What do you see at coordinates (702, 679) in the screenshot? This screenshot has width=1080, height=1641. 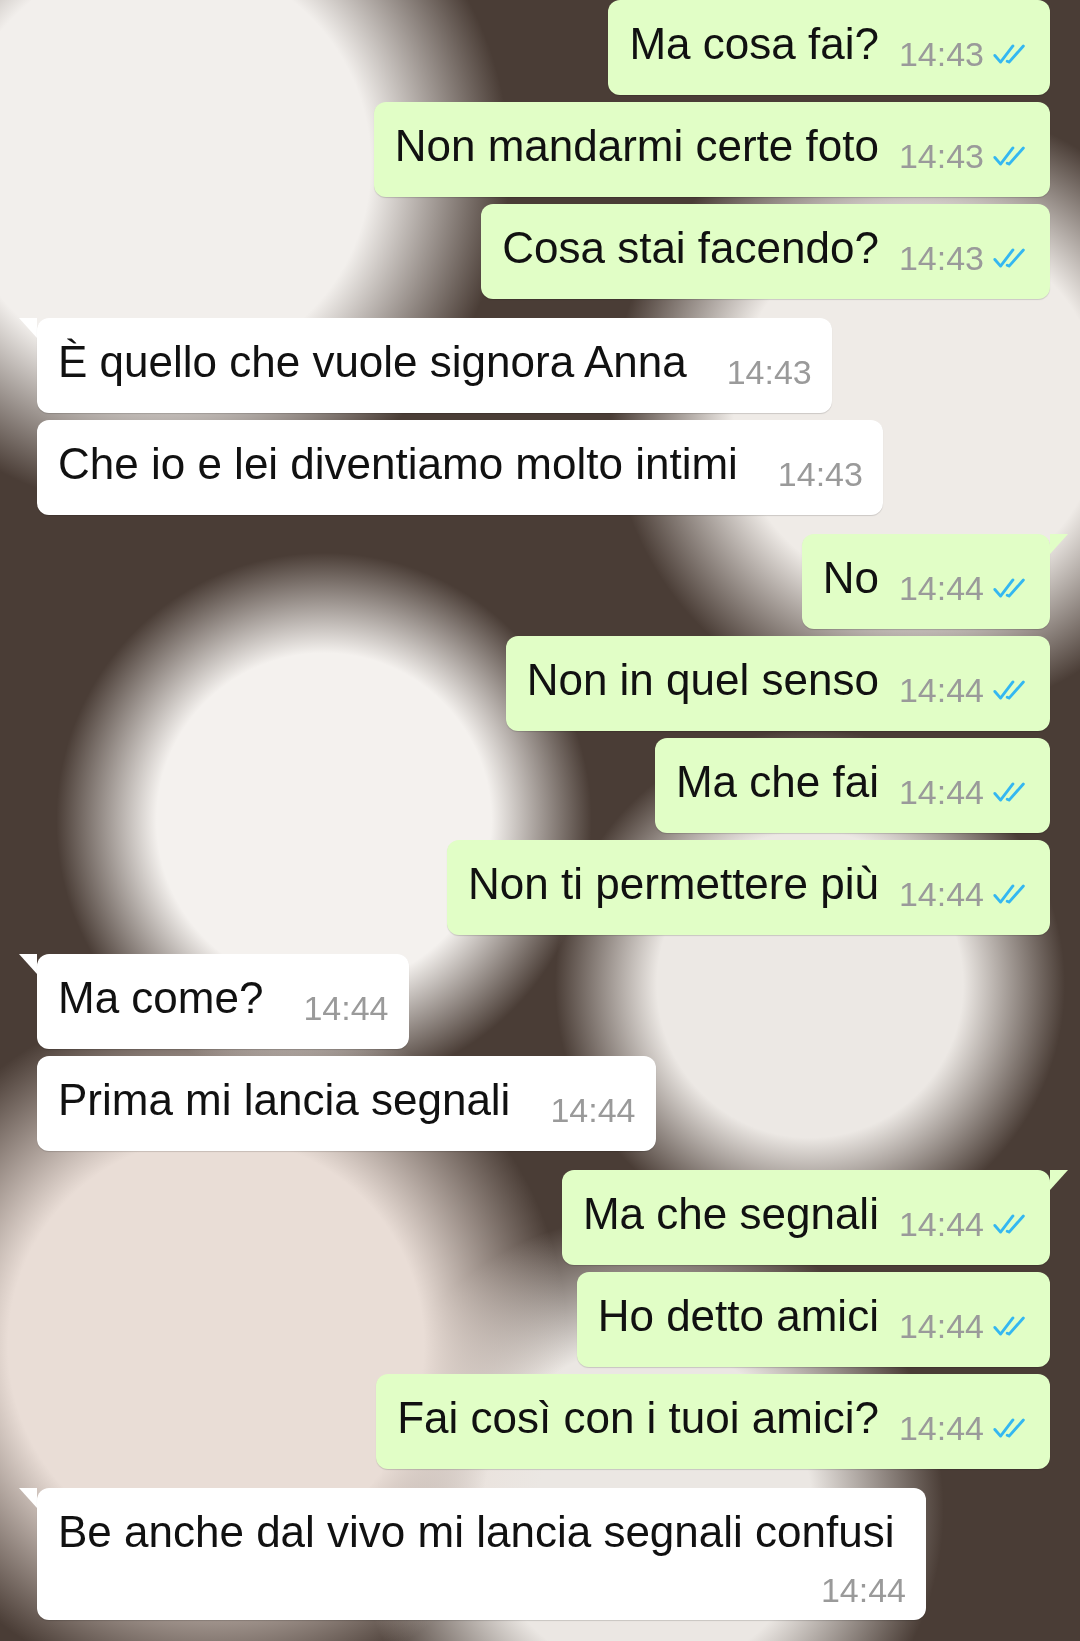 I see `message-text: Non in quel senso` at bounding box center [702, 679].